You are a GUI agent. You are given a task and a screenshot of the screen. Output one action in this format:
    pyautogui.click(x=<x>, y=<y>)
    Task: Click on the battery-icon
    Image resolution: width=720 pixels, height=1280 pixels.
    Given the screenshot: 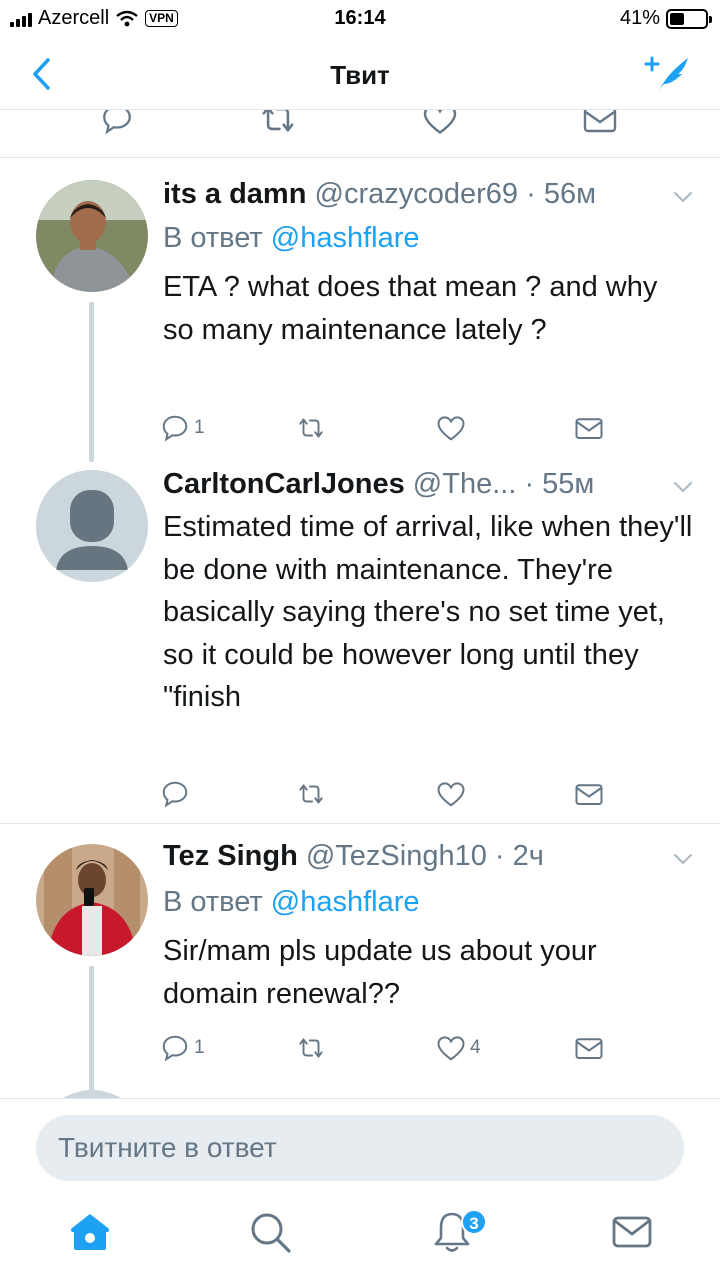 What is the action you would take?
    pyautogui.click(x=689, y=18)
    